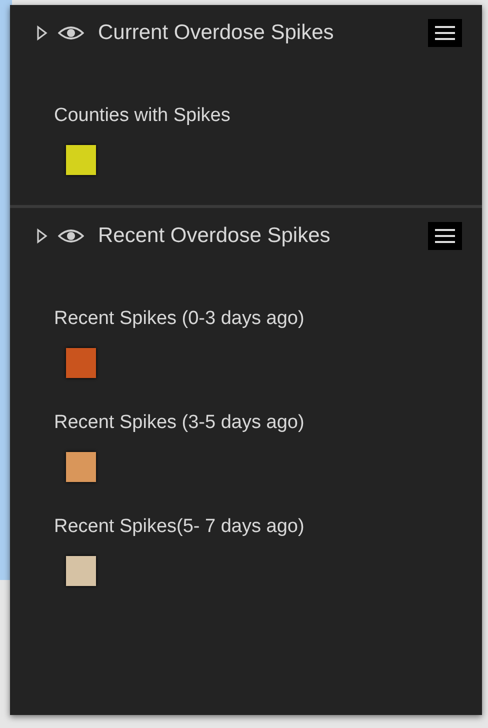 The image size is (488, 728). Describe the element at coordinates (215, 236) in the screenshot. I see `layer-title: Recent Overdose Spikes` at that location.